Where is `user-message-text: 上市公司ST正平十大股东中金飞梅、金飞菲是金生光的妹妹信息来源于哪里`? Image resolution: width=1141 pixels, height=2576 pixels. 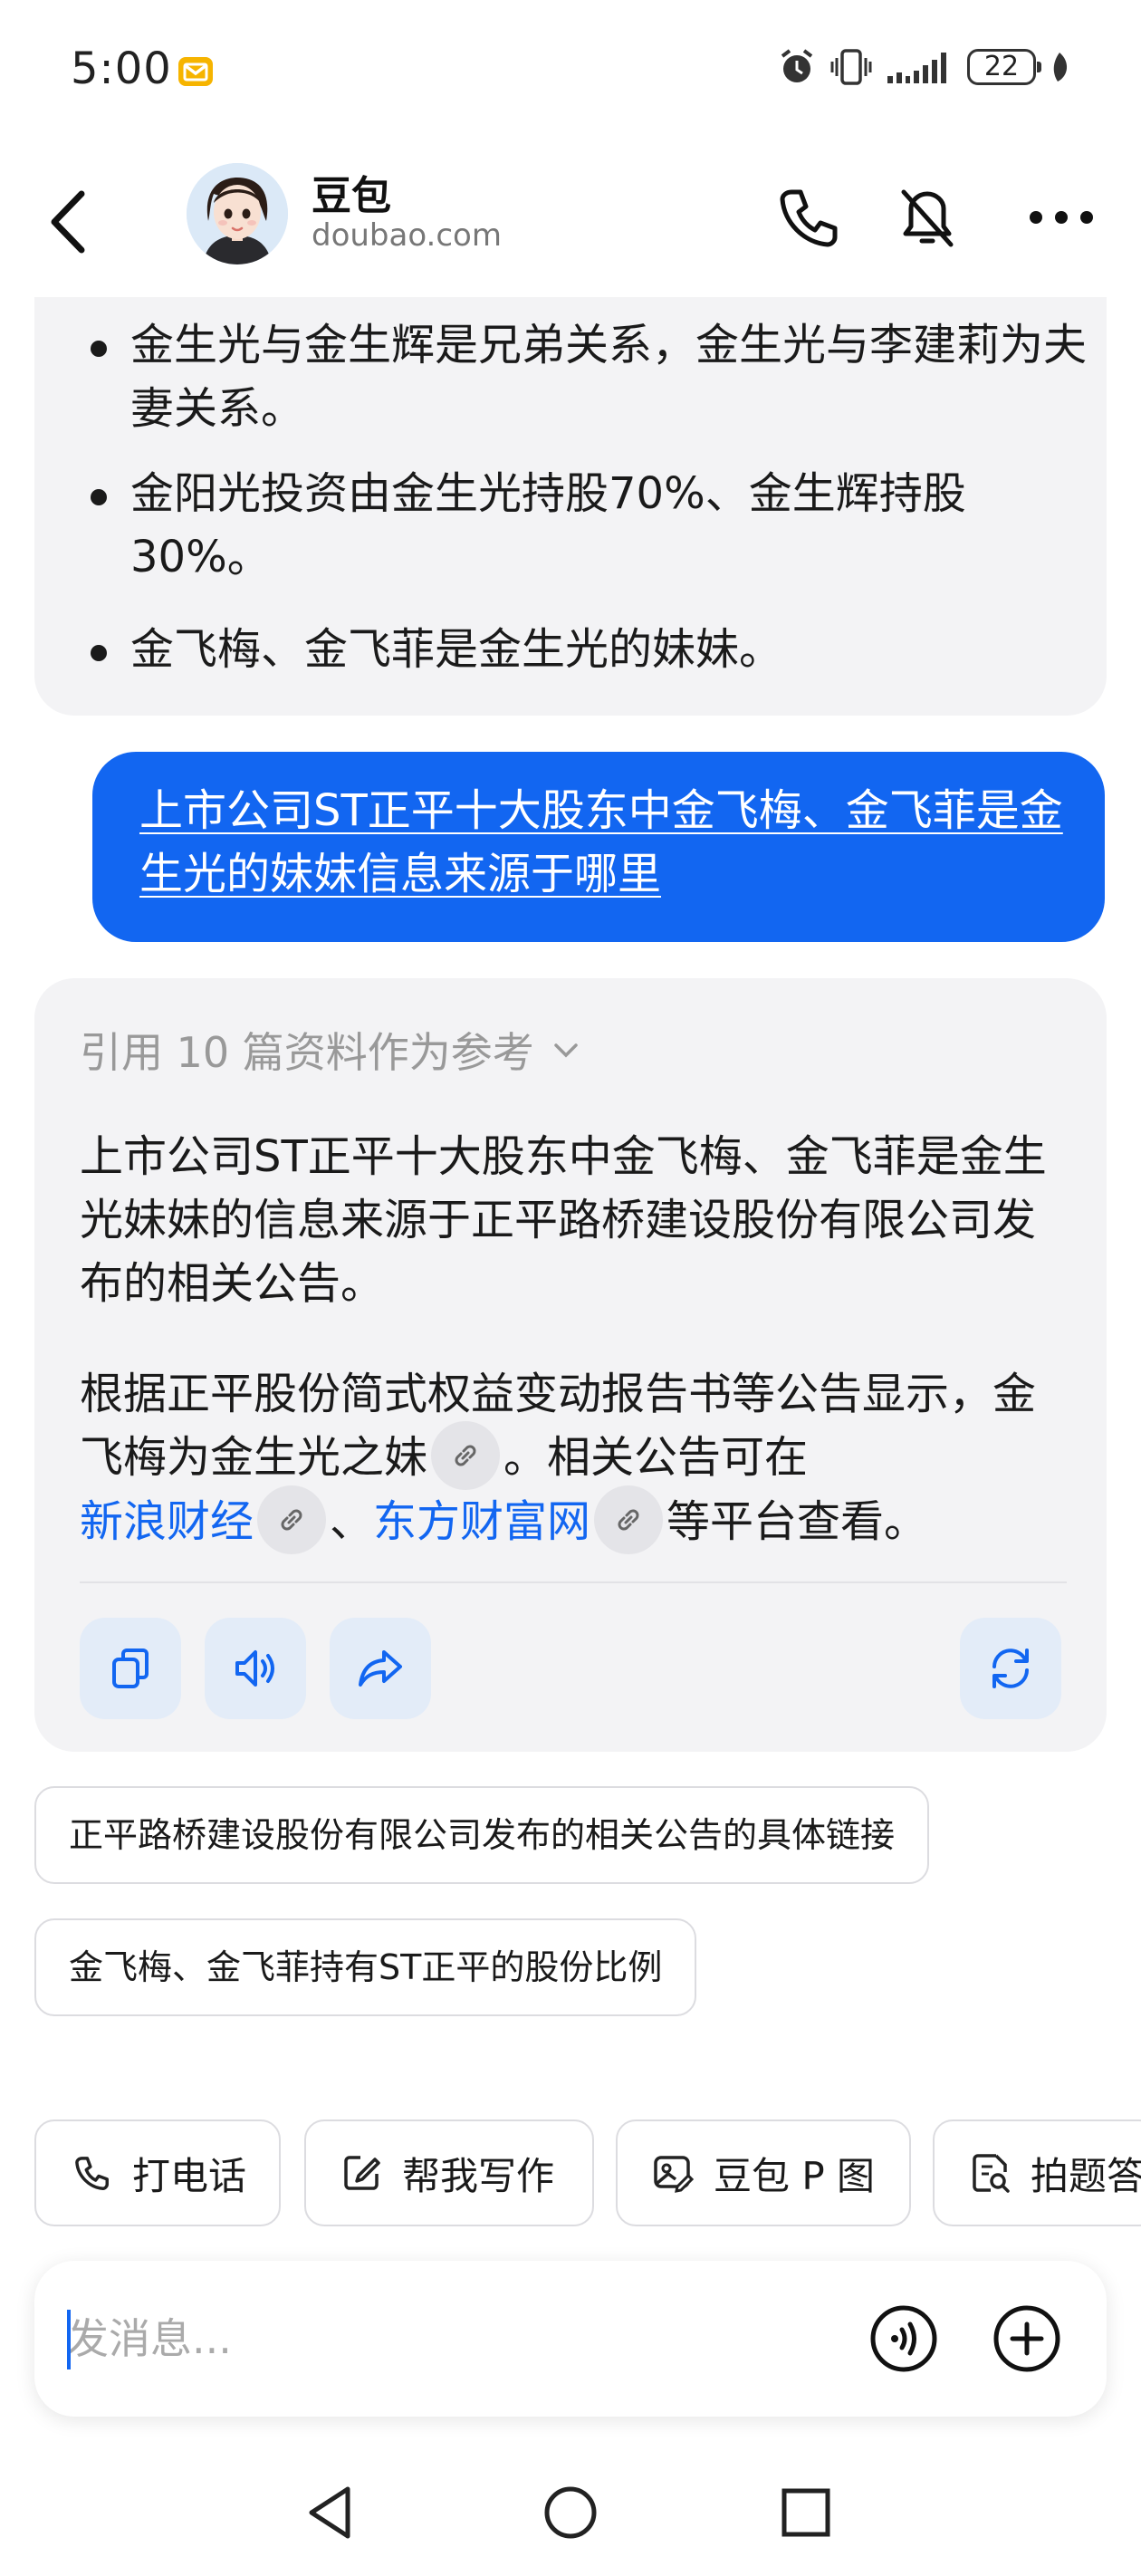
user-message-text: 上市公司ST正平十大股东中金飞梅、金飞菲是金生光的妹妹信息来源于哪里 is located at coordinates (601, 842).